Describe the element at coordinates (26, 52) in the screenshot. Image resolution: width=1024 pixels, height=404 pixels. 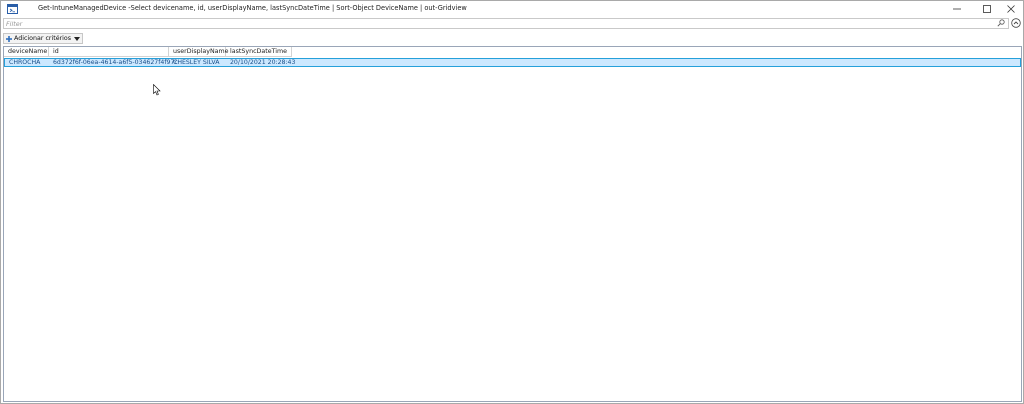
I see `column-header-devicename: deviceName` at that location.